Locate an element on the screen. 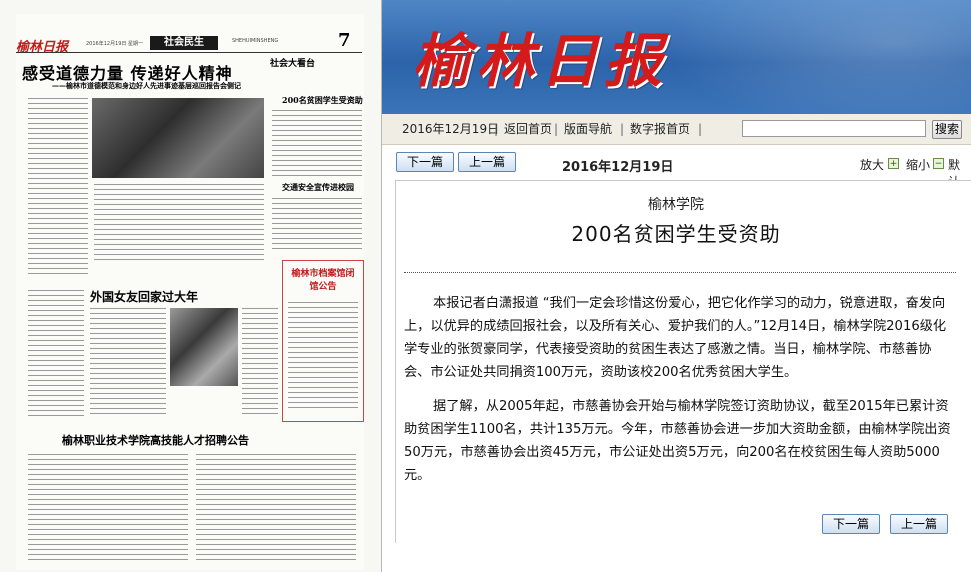 This screenshot has height=572, width=971. paper-notice-title: 榆林市档案馆闭馆公告 is located at coordinates (323, 281).